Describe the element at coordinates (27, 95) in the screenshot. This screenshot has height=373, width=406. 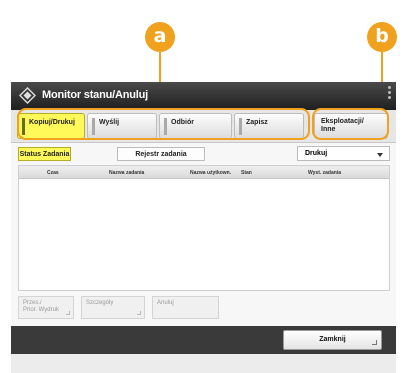
I see `monitor-status-icon` at that location.